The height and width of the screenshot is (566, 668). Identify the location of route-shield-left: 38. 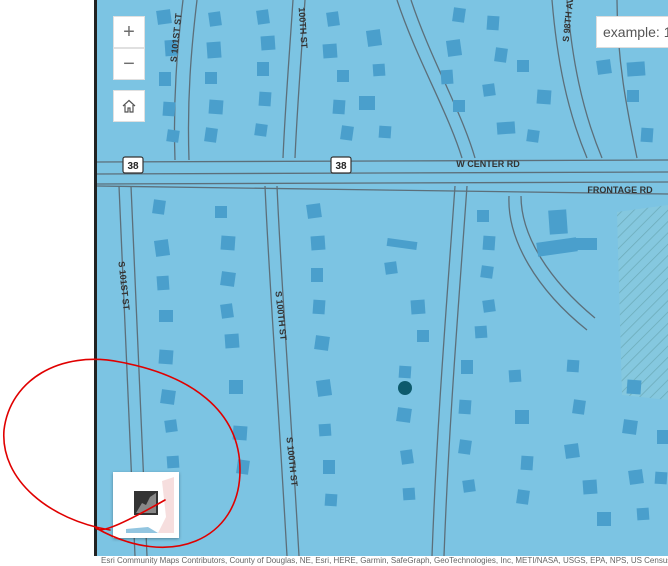
(133, 165).